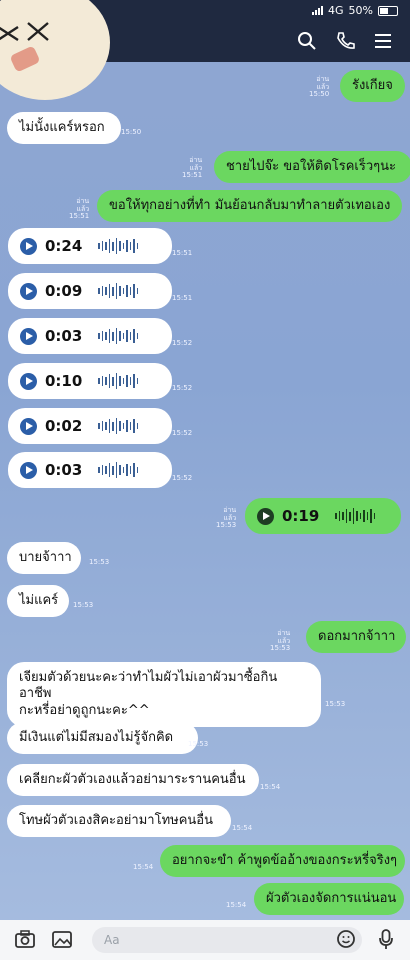 The width and height of the screenshot is (410, 960). What do you see at coordinates (90, 291) in the screenshot?
I see `voice-message: 0:09` at bounding box center [90, 291].